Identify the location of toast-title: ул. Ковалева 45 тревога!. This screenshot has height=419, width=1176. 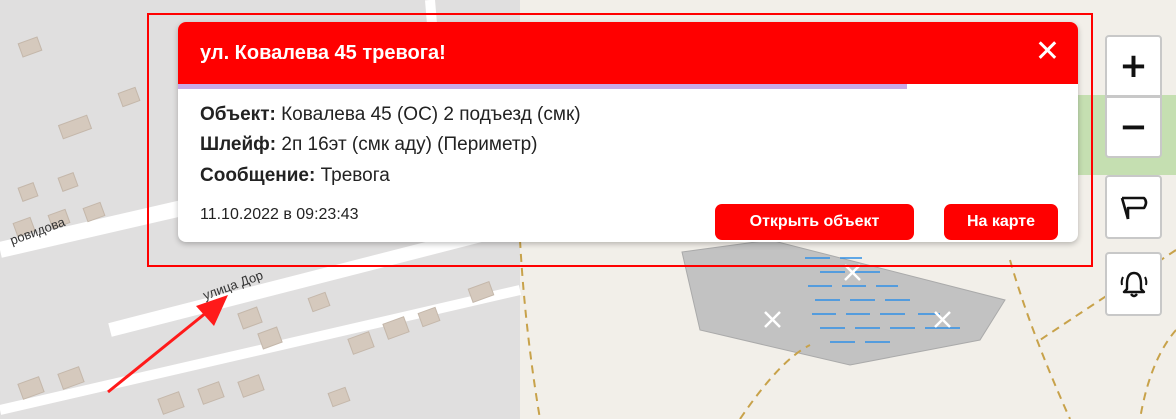
(323, 53).